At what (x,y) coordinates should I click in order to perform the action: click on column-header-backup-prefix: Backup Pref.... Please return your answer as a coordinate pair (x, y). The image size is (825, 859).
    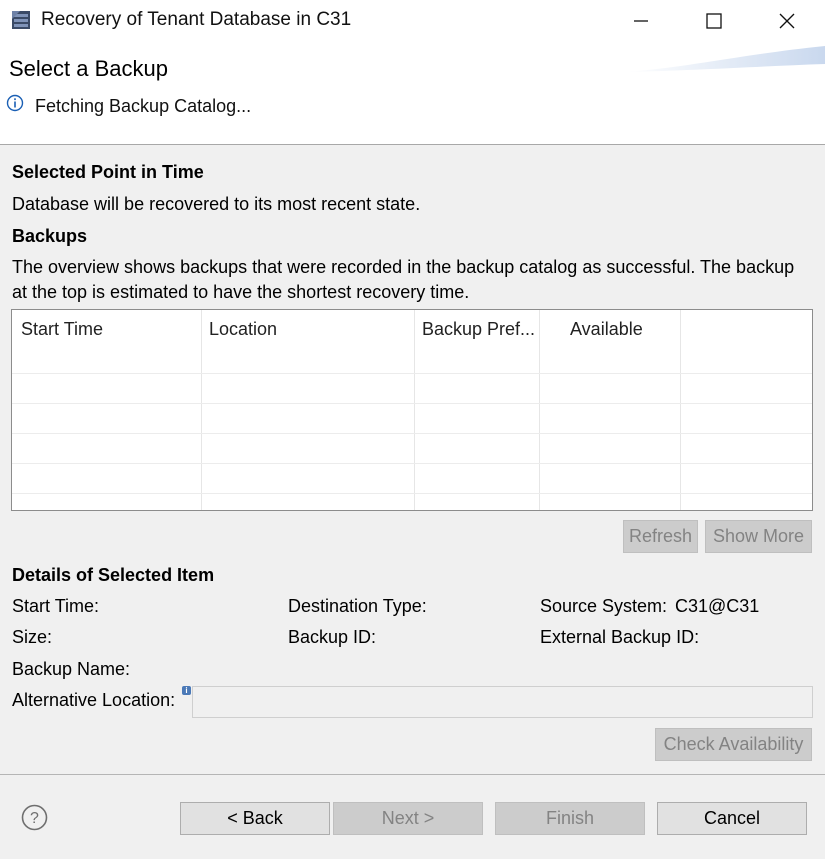
    Looking at the image, I should click on (478, 329).